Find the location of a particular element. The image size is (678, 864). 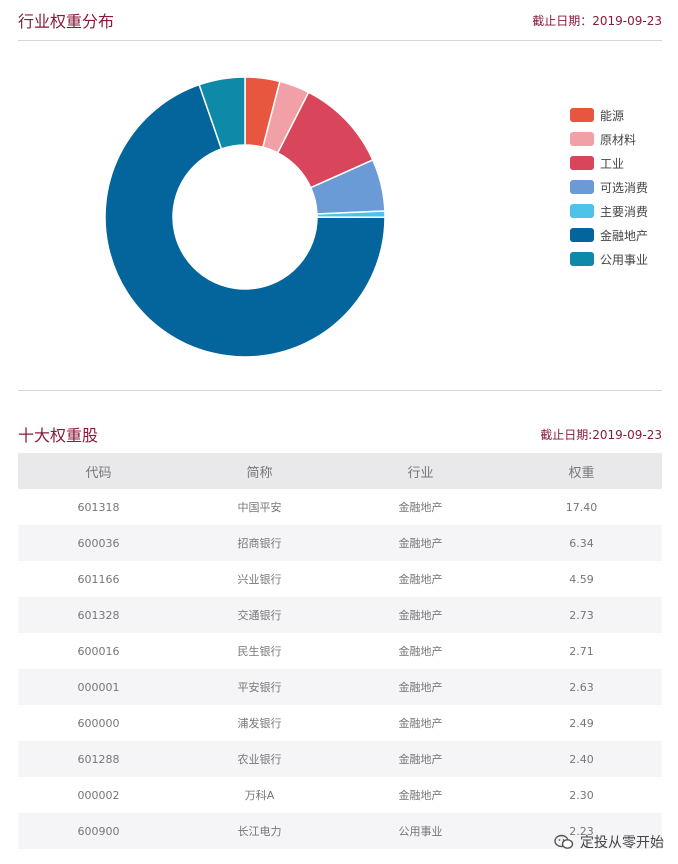

chart-legend: 能源原材料工业可选消费主要消费金融地产公用事业 is located at coordinates (609, 187).